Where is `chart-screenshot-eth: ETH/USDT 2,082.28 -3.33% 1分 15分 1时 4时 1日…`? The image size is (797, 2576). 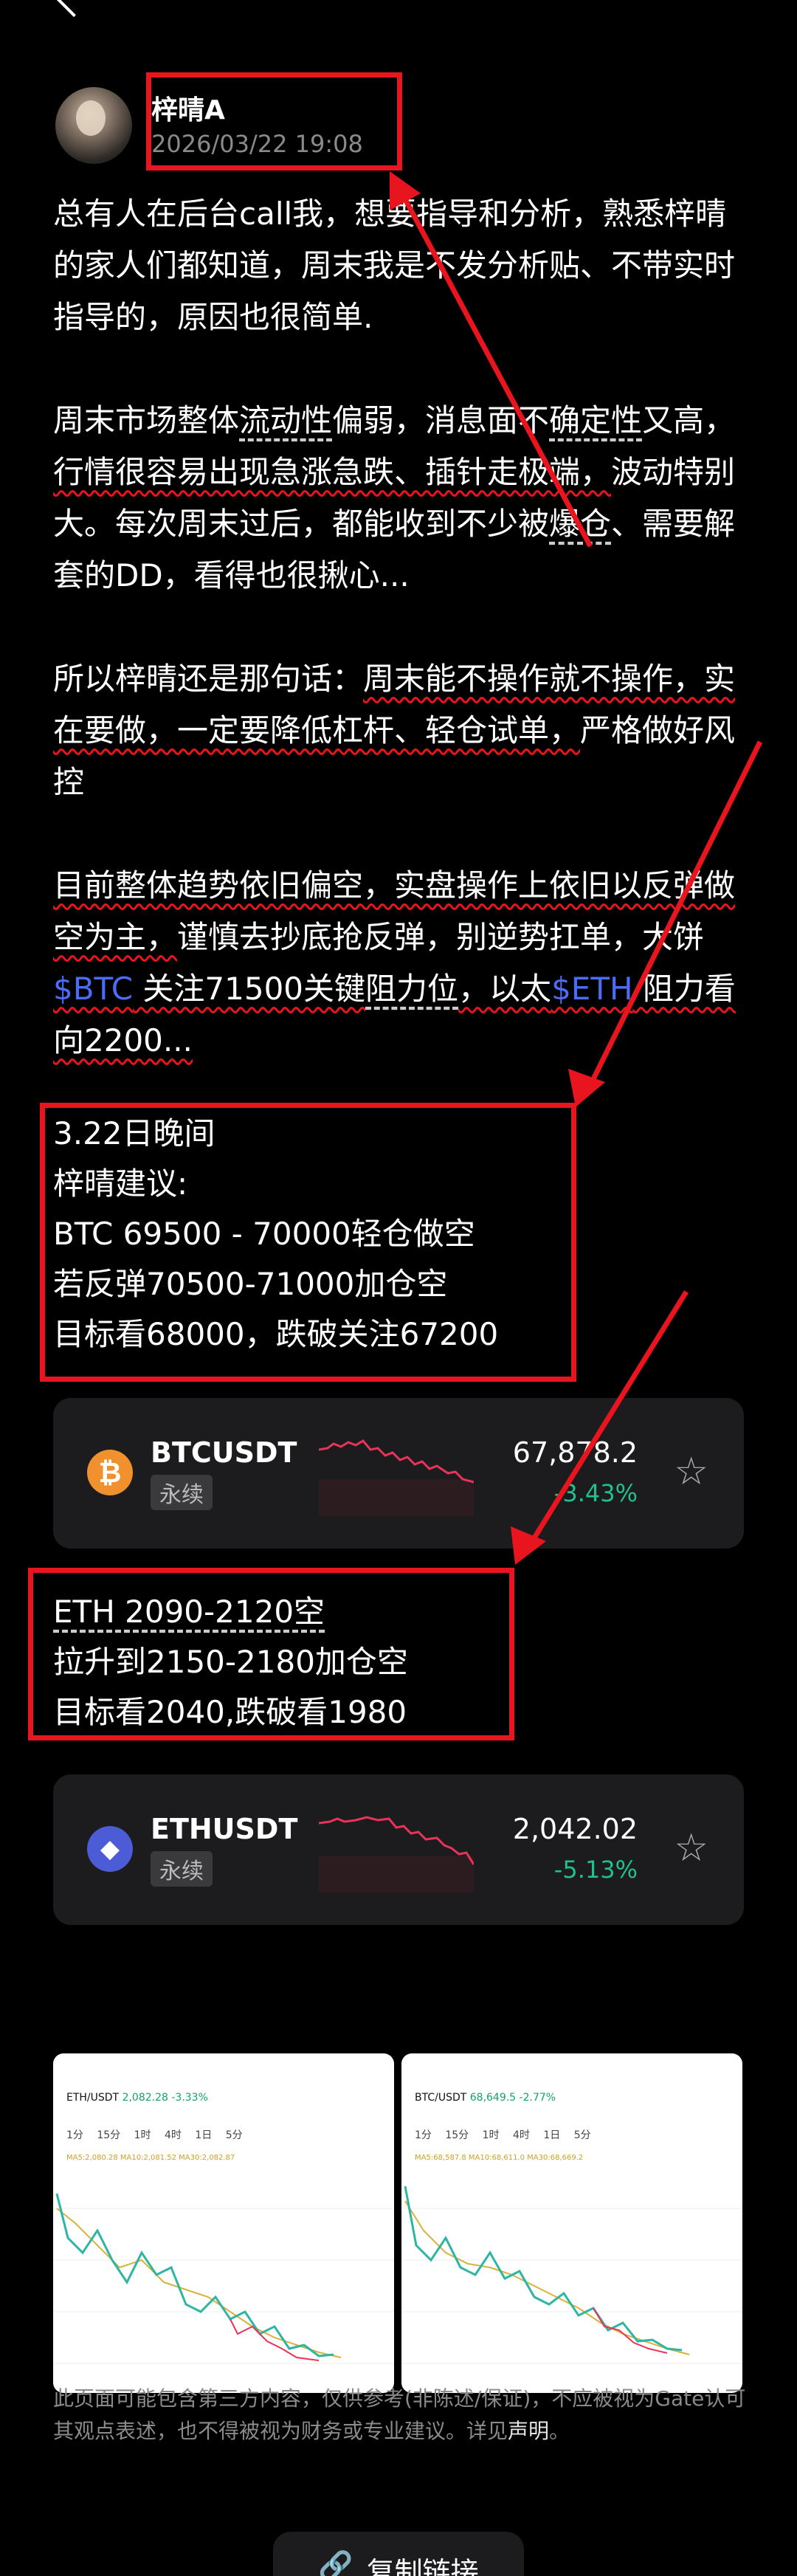 chart-screenshot-eth: ETH/USDT 2,082.28 -3.33% 1分 15分 1时 4时 1日… is located at coordinates (223, 2223).